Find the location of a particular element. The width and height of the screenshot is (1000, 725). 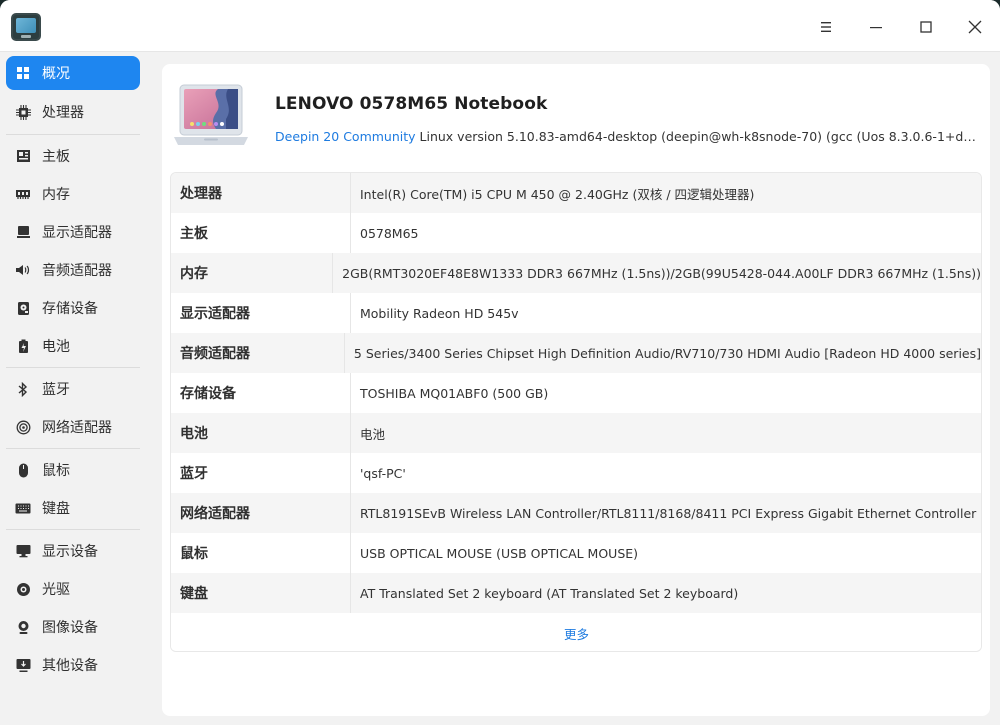

row-label: 鼠标 is located at coordinates (261, 553).